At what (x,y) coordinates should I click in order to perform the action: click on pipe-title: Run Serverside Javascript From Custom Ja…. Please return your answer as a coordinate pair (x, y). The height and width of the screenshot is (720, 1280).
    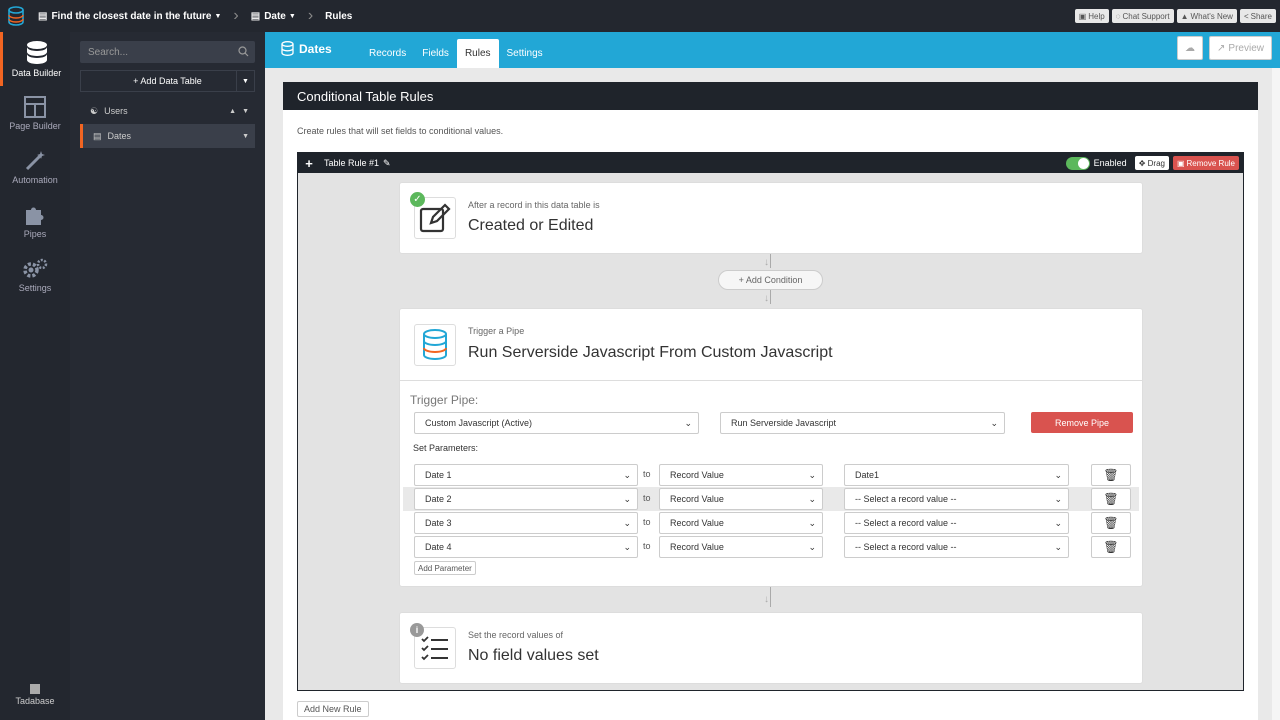
    Looking at the image, I should click on (650, 352).